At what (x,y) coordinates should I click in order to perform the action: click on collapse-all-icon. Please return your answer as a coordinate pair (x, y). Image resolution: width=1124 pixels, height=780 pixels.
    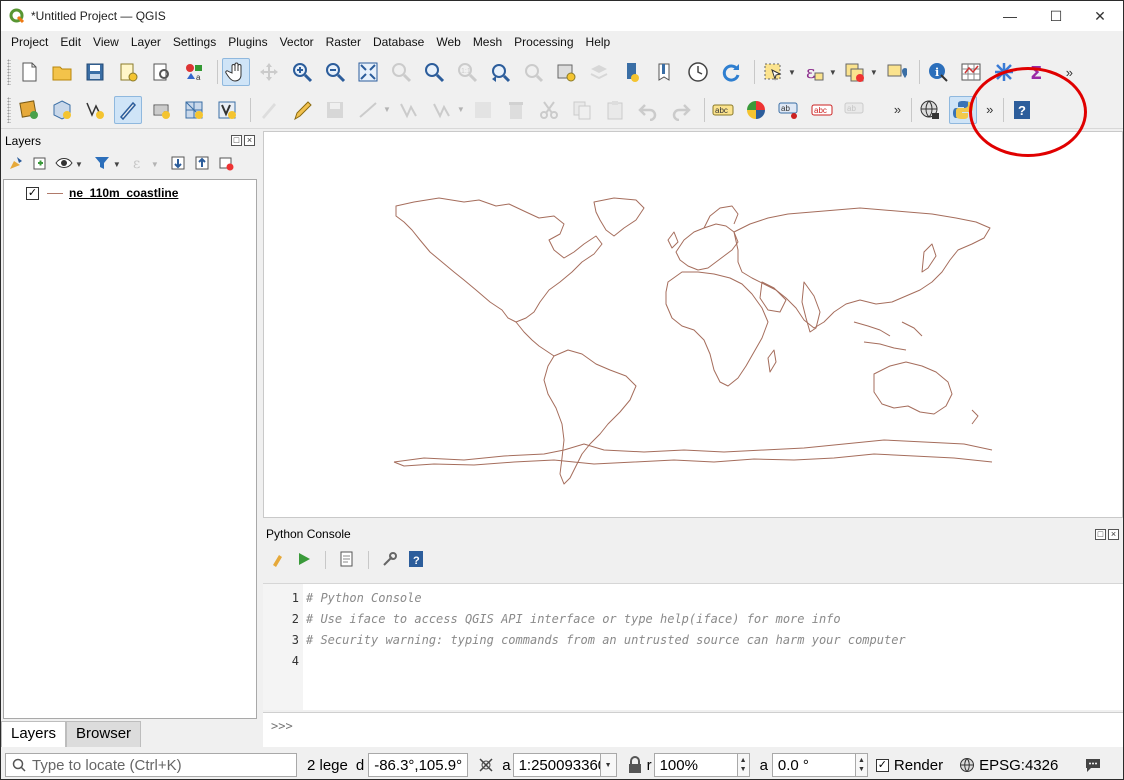
    Looking at the image, I should click on (202, 164).